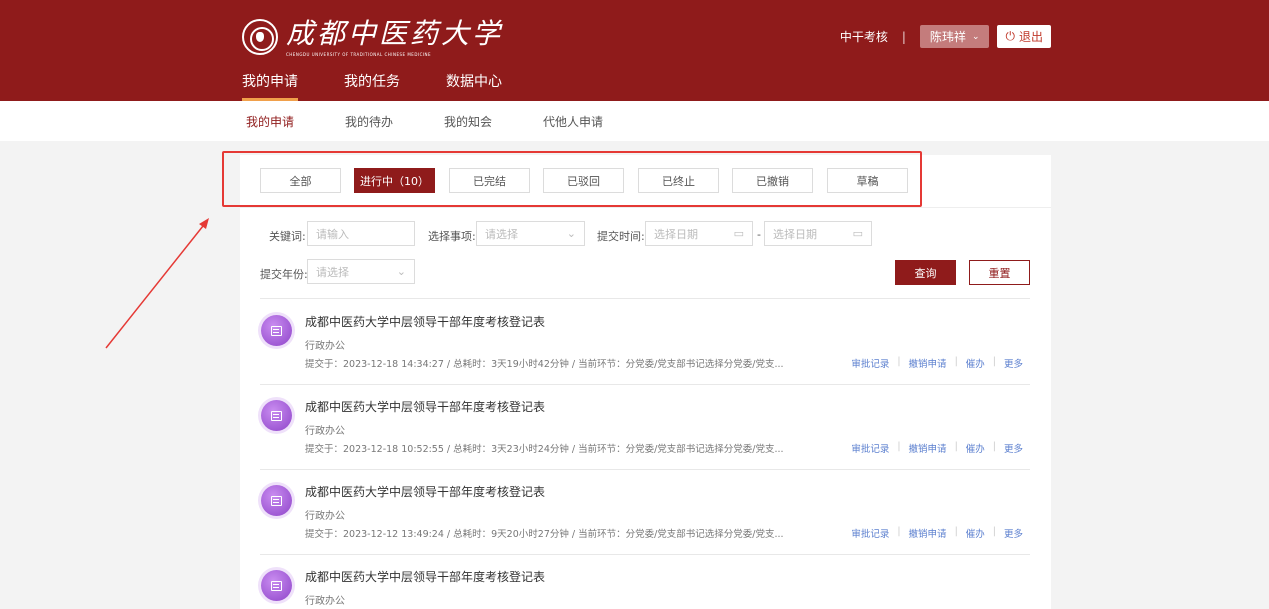  Describe the element at coordinates (395, 33) in the screenshot. I see `logo-title: 成都中医药大学` at that location.